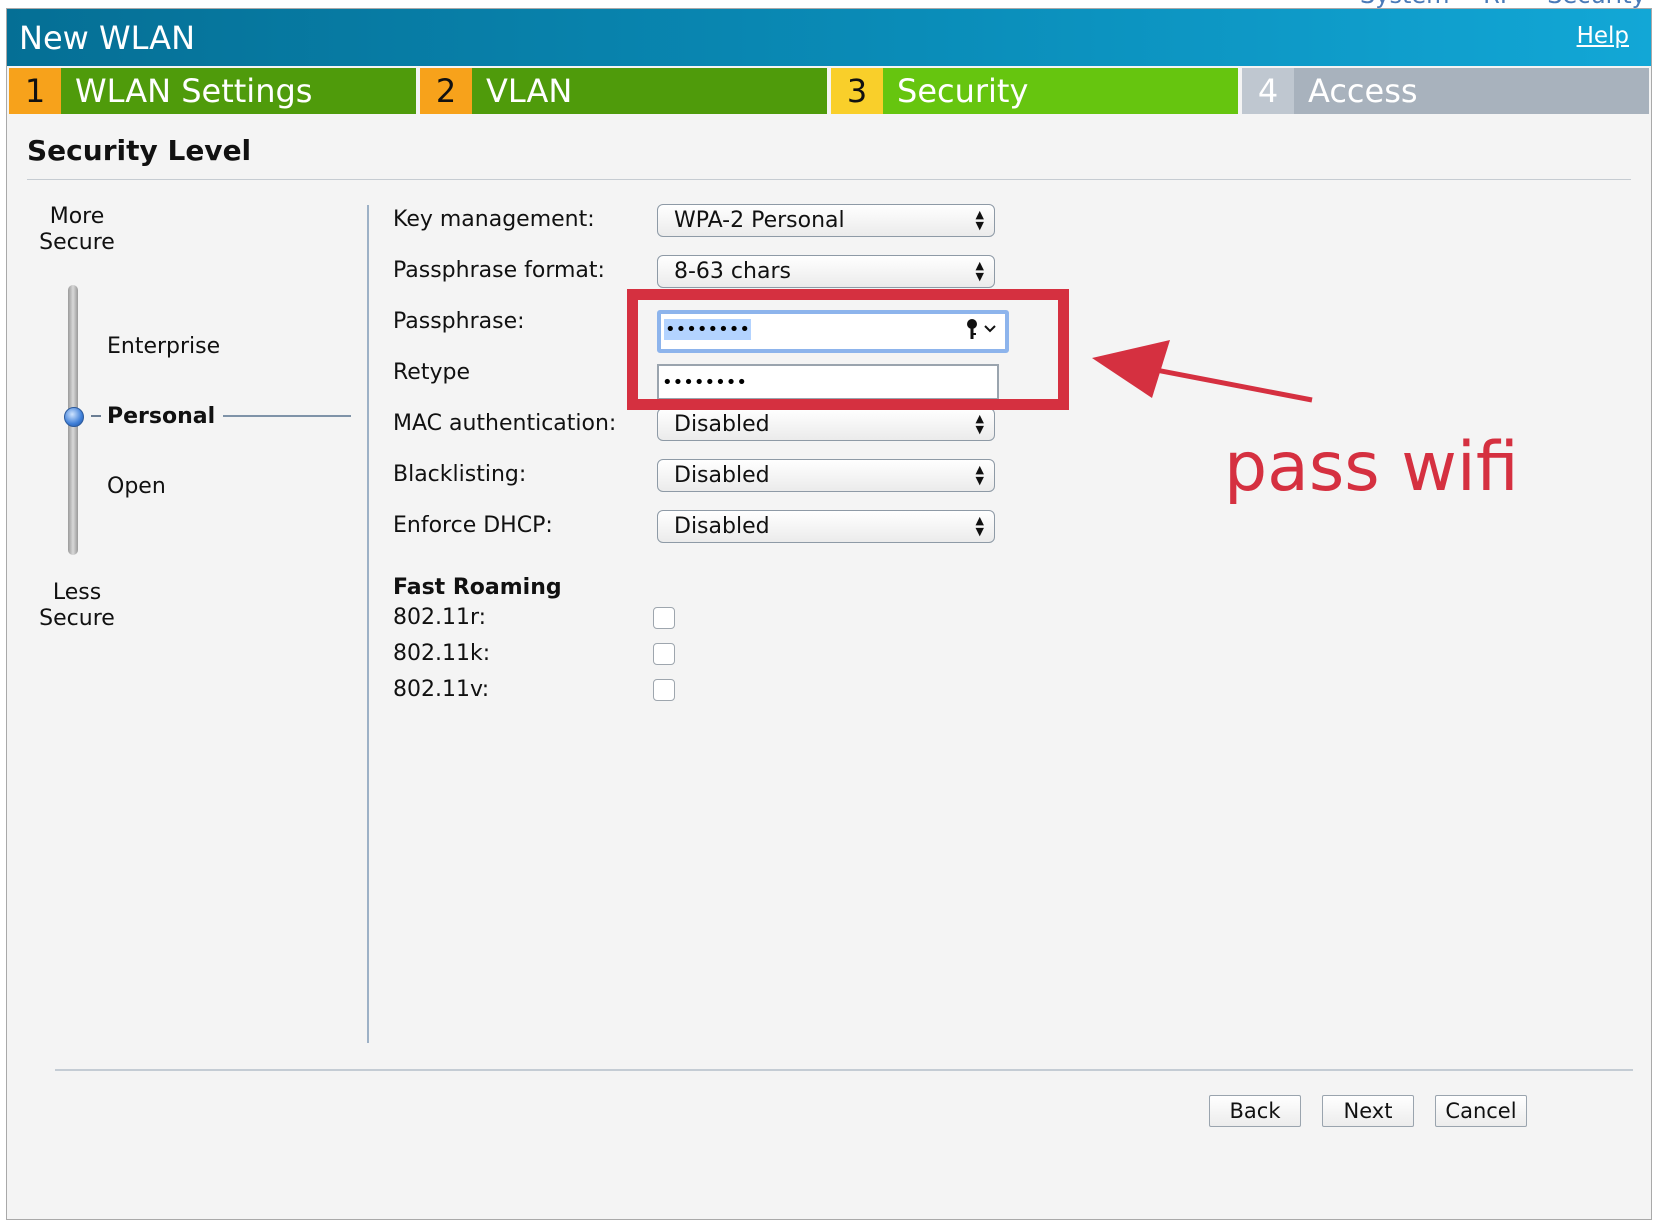  What do you see at coordinates (829, 37) in the screenshot?
I see `dialog-titlebar: New WLAN Help` at bounding box center [829, 37].